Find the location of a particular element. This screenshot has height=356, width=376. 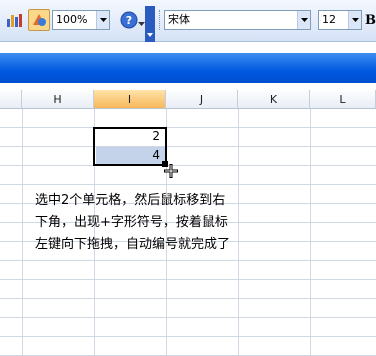

column-header-j: J is located at coordinates (202, 99).